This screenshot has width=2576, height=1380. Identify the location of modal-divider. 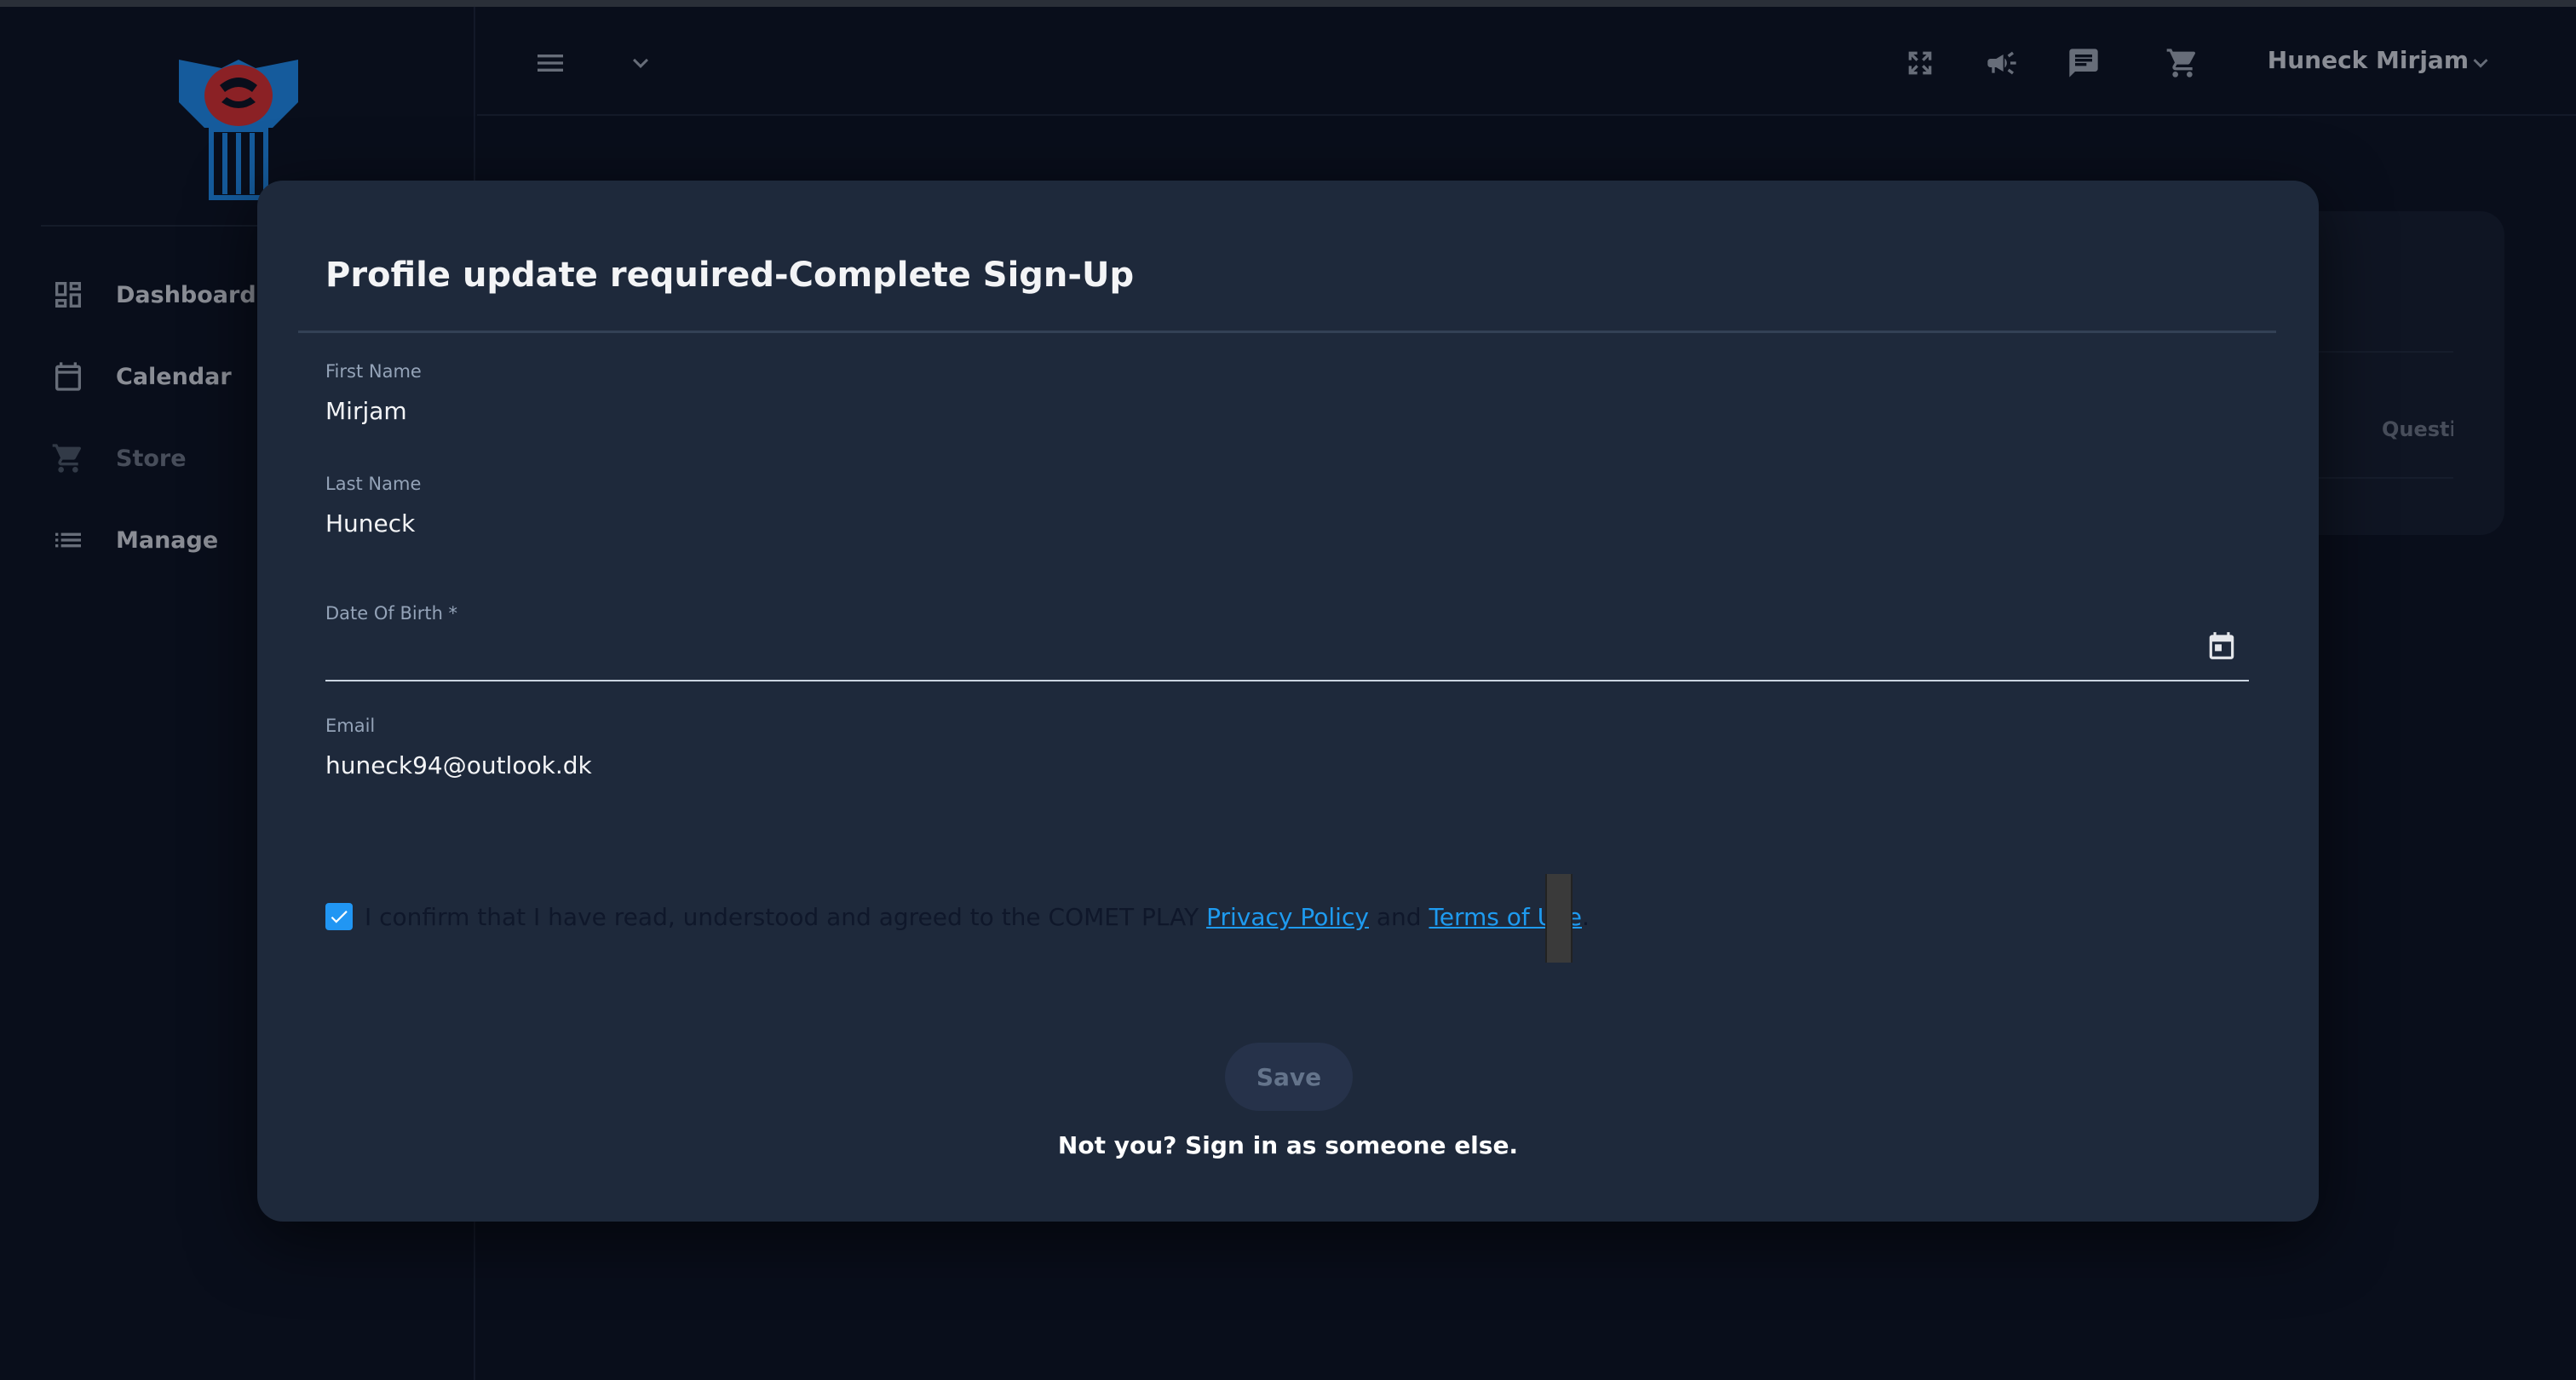
(1287, 332).